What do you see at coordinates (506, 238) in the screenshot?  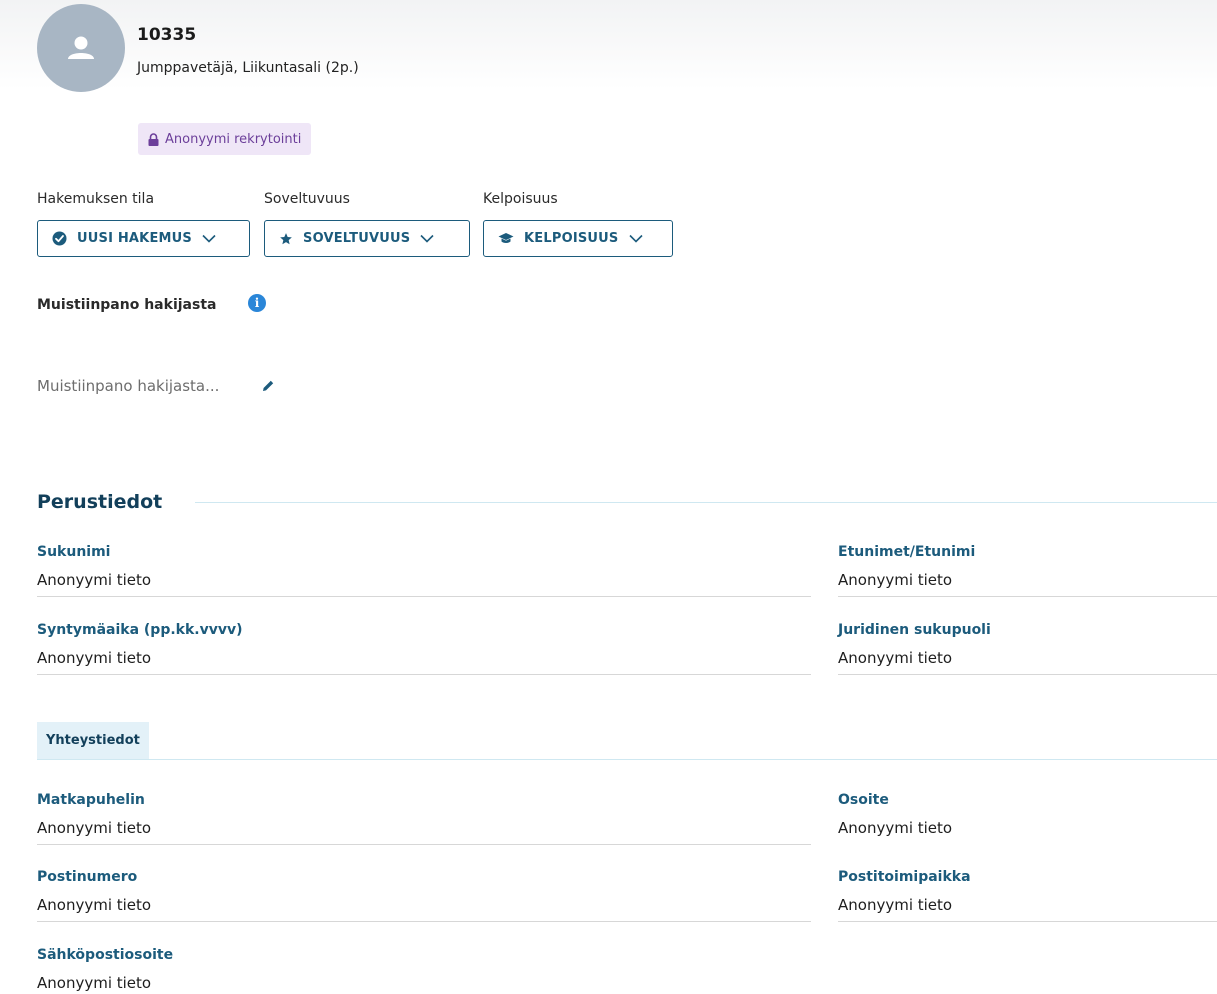 I see `graduation-cap-icon` at bounding box center [506, 238].